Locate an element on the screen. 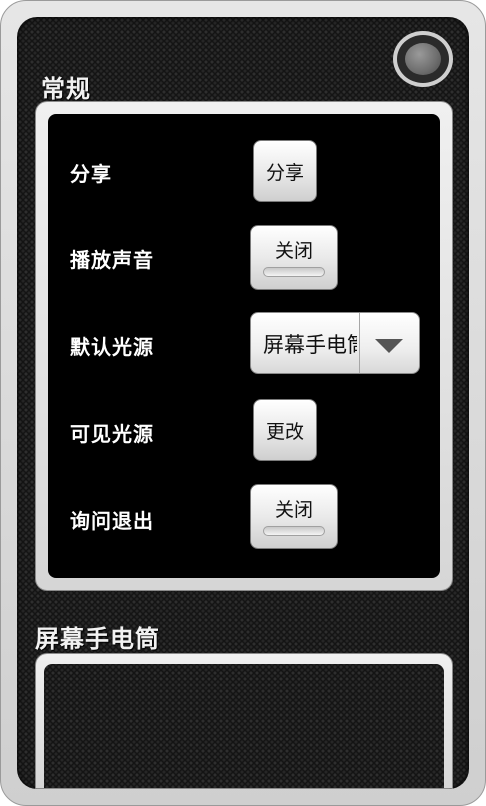  ask-exit-toggle-label: 关闭 is located at coordinates (293, 510).